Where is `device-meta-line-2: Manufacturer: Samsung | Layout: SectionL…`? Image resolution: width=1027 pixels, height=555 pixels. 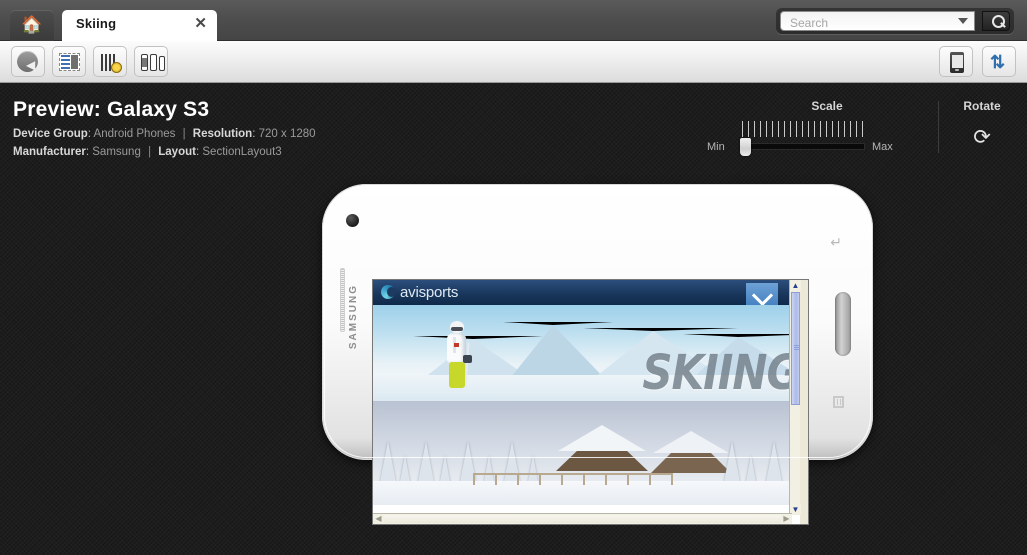 device-meta-line-2: Manufacturer: Samsung | Layout: SectionL… is located at coordinates (164, 152).